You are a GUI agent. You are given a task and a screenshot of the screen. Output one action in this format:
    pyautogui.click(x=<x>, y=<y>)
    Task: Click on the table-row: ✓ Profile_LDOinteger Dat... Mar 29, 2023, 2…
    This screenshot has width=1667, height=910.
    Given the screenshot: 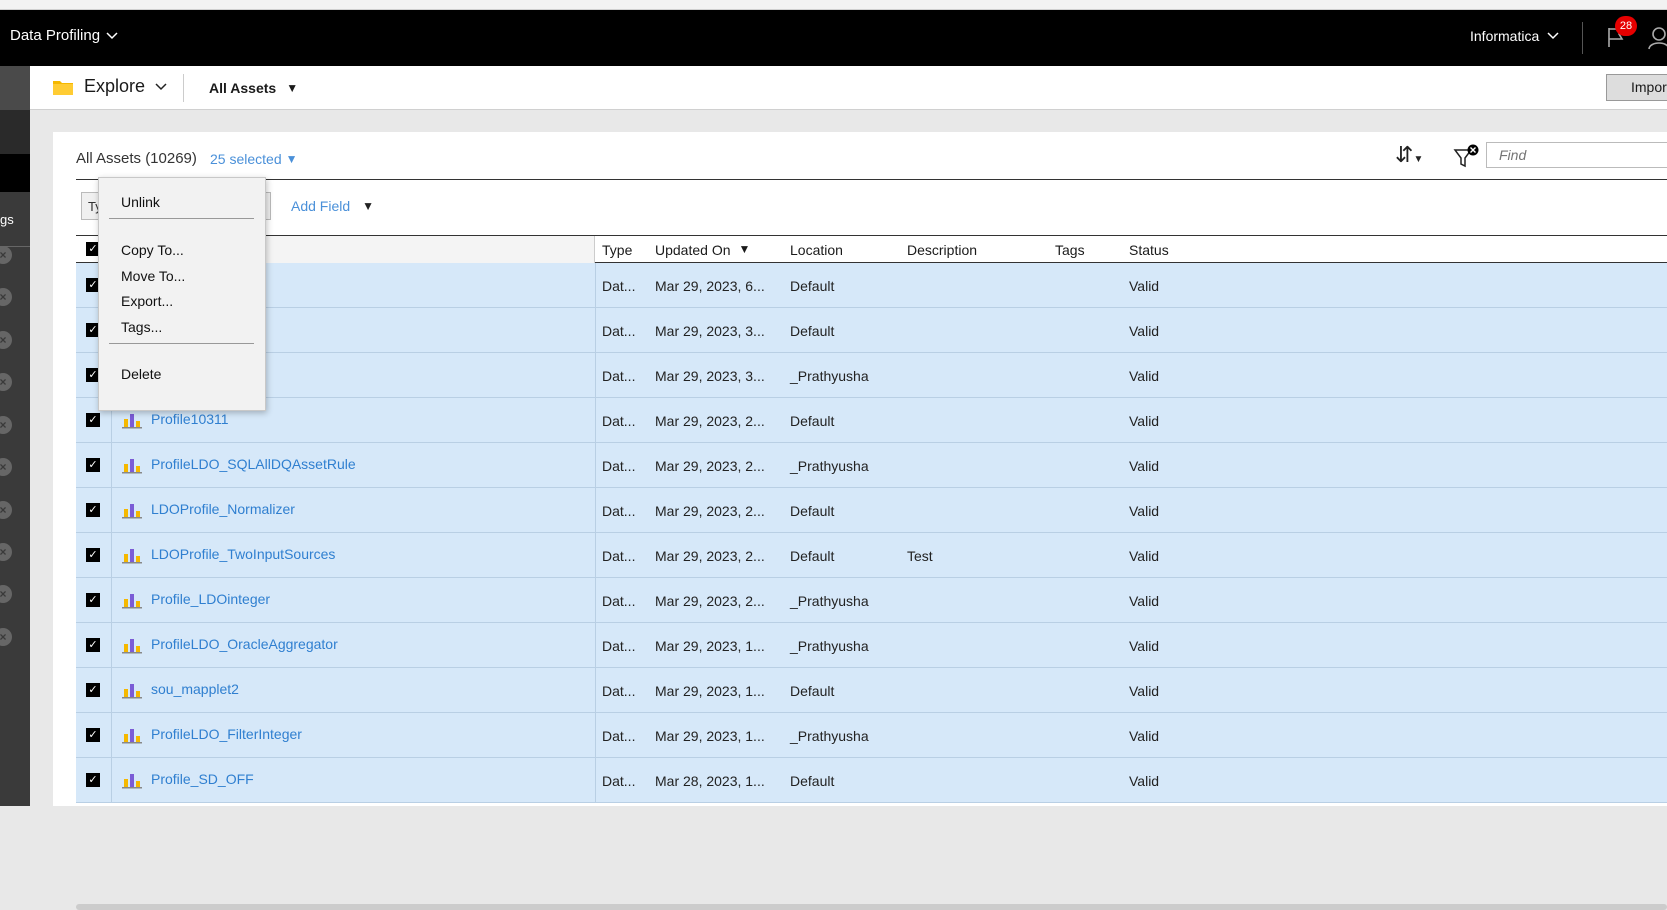 What is the action you would take?
    pyautogui.click(x=871, y=600)
    